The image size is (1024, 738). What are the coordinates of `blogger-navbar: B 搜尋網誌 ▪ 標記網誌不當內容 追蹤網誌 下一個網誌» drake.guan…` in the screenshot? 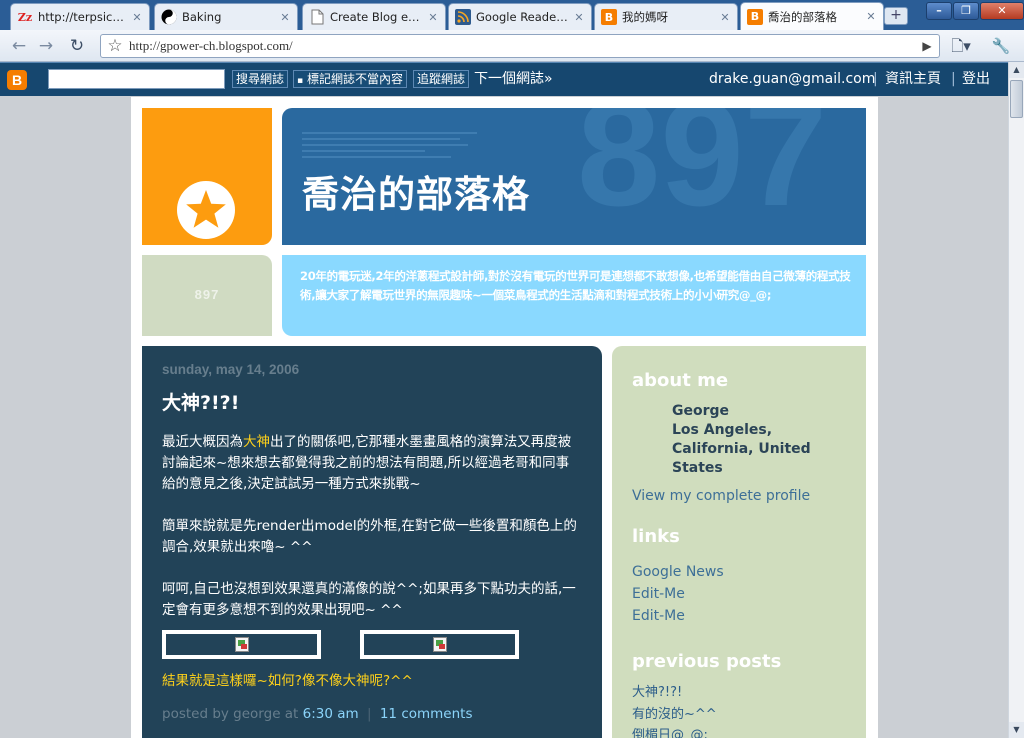 It's located at (504, 79).